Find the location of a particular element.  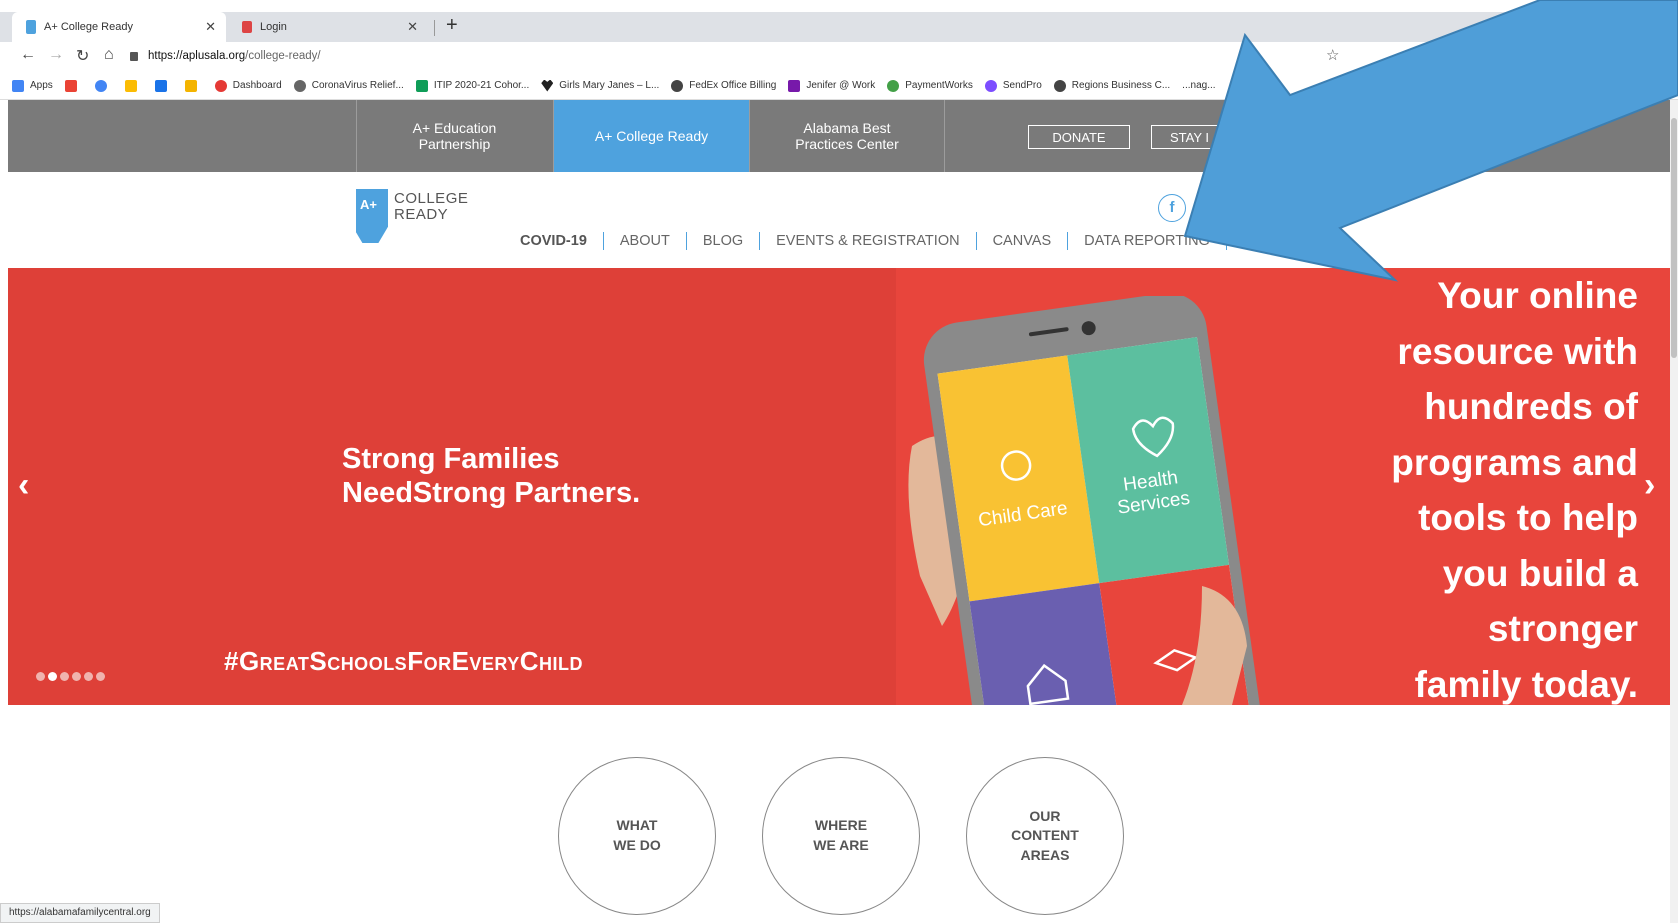

keep-bookmark is located at coordinates (193, 85).